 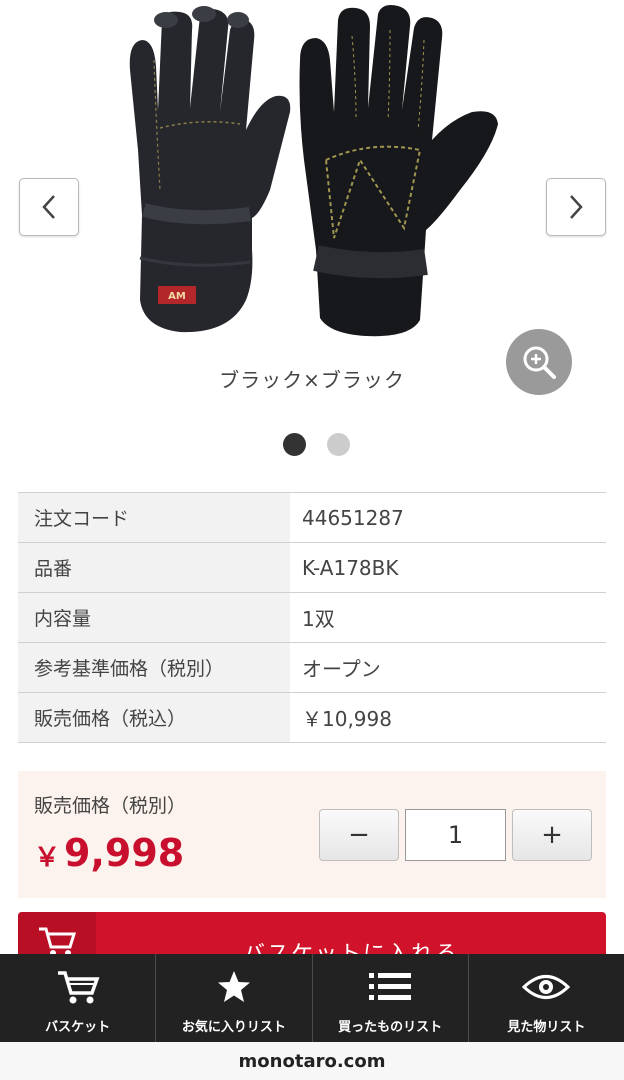 I want to click on nav-item-basket: バスケット, so click(x=78, y=998).